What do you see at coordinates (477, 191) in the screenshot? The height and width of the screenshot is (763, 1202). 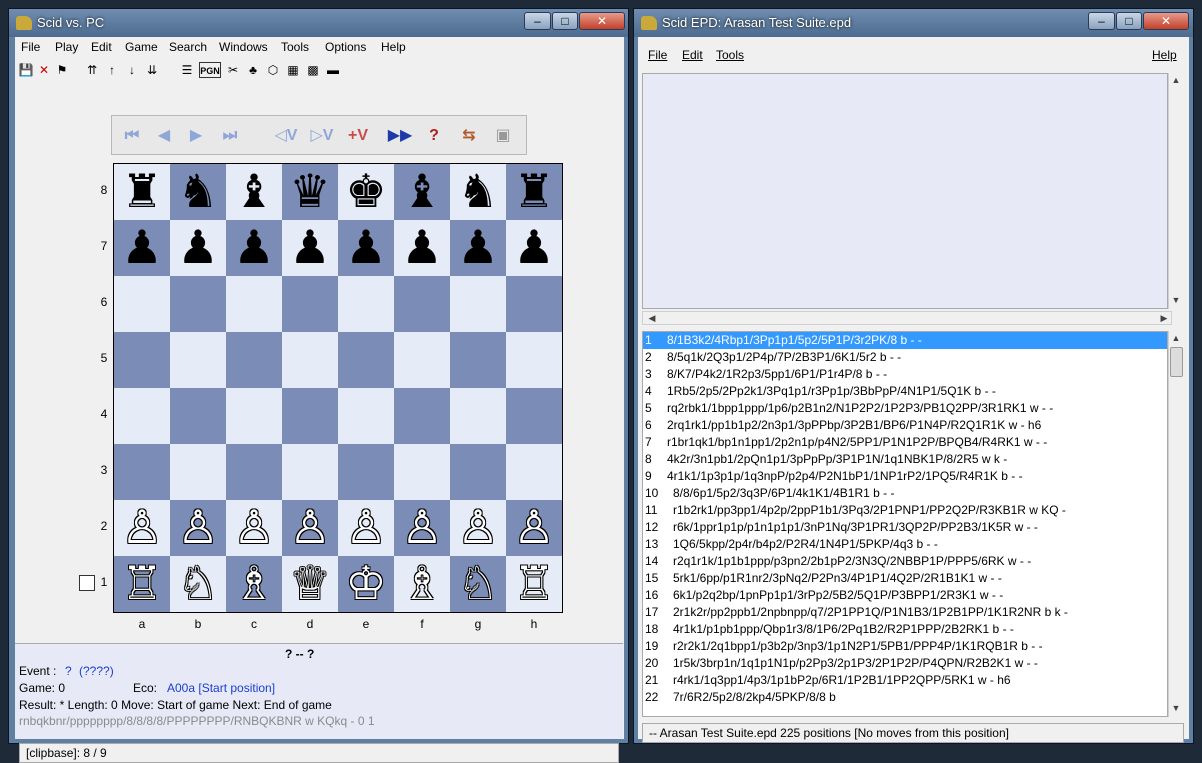 I see `chess-piece-icon: ♞` at bounding box center [477, 191].